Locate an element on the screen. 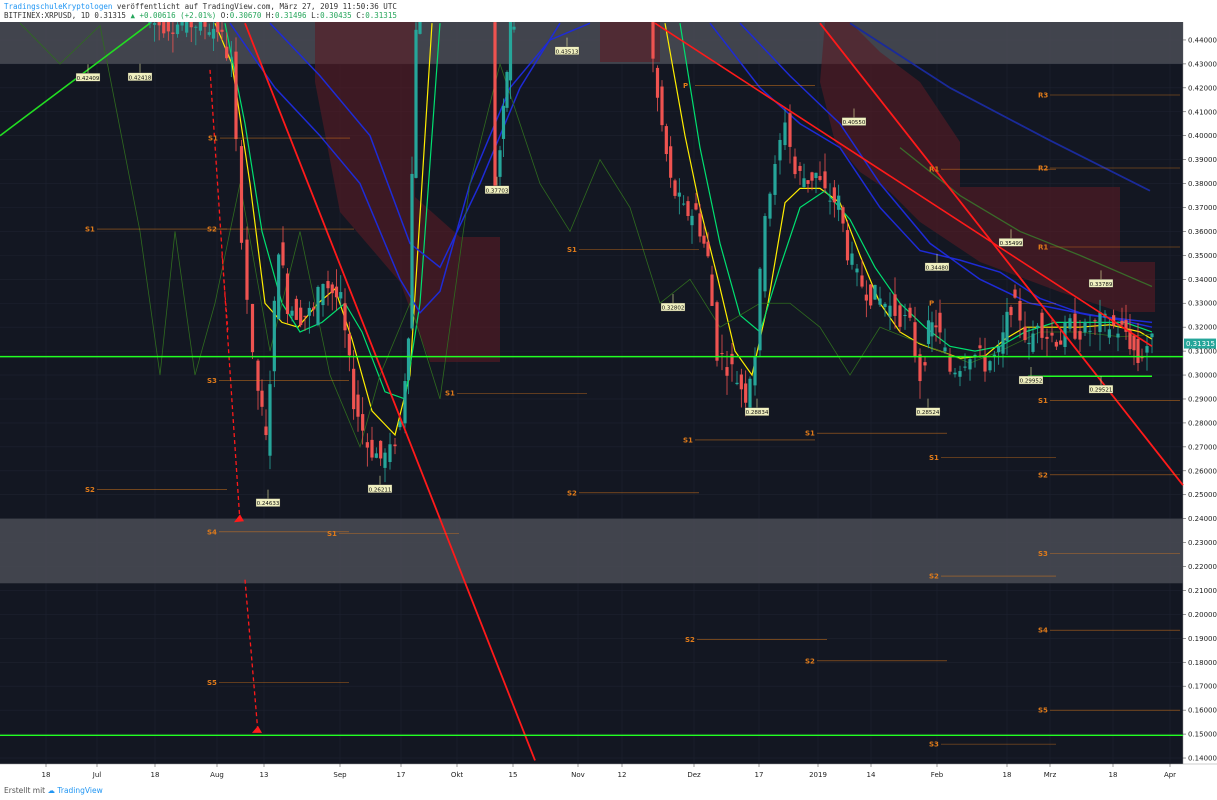 This screenshot has height=800, width=1217. x-tick-label: 14 is located at coordinates (871, 775).